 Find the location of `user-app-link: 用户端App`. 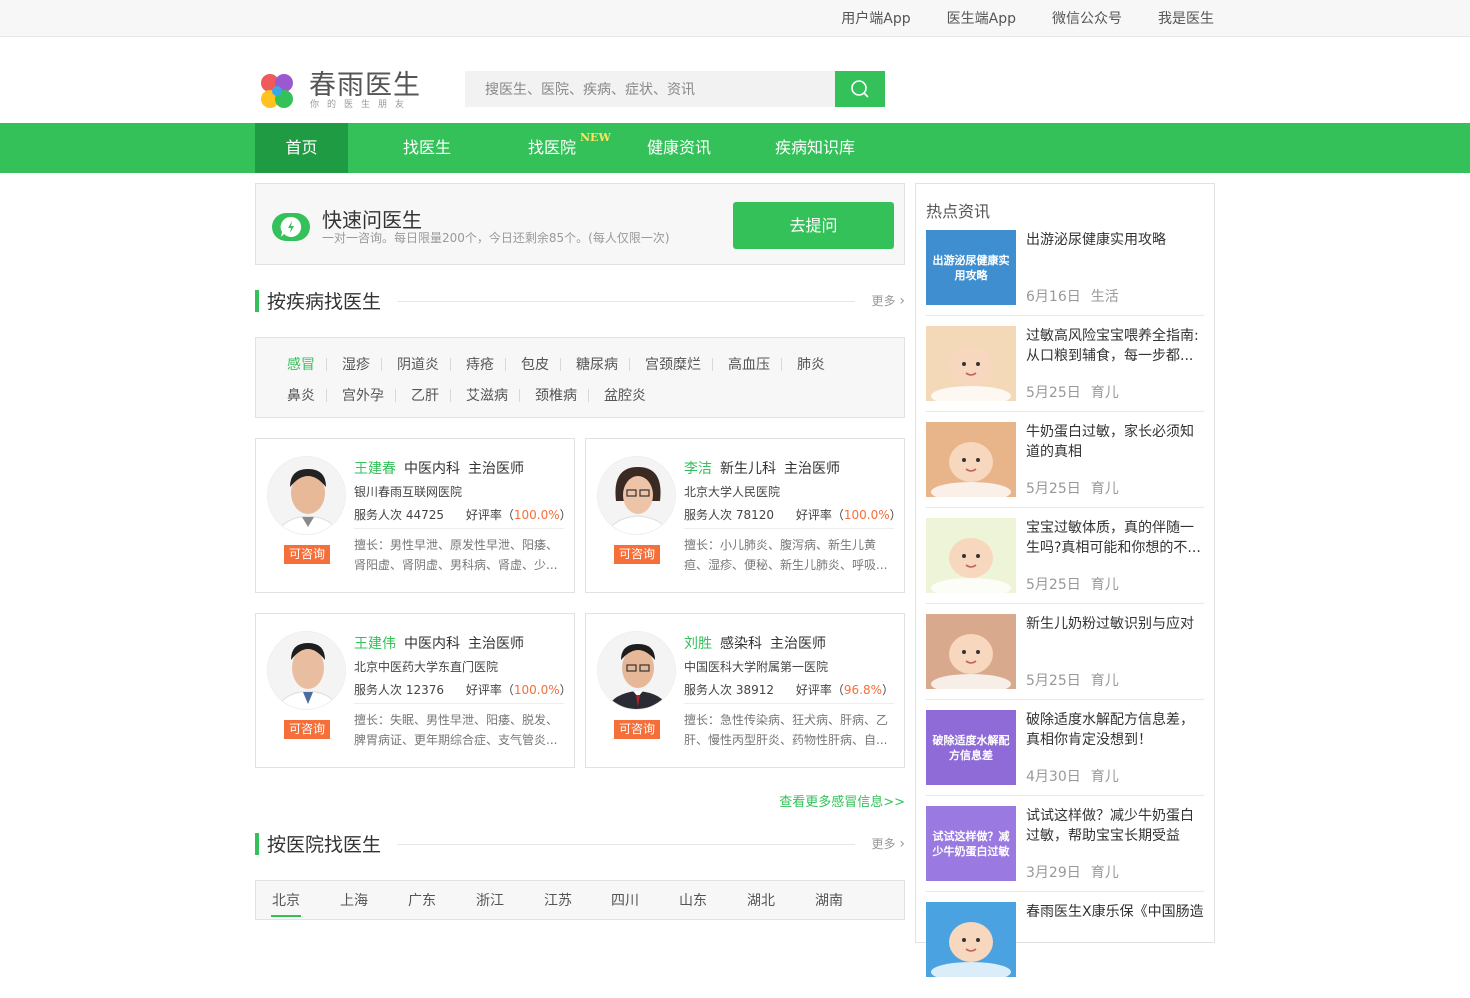

user-app-link: 用户端App is located at coordinates (875, 18).